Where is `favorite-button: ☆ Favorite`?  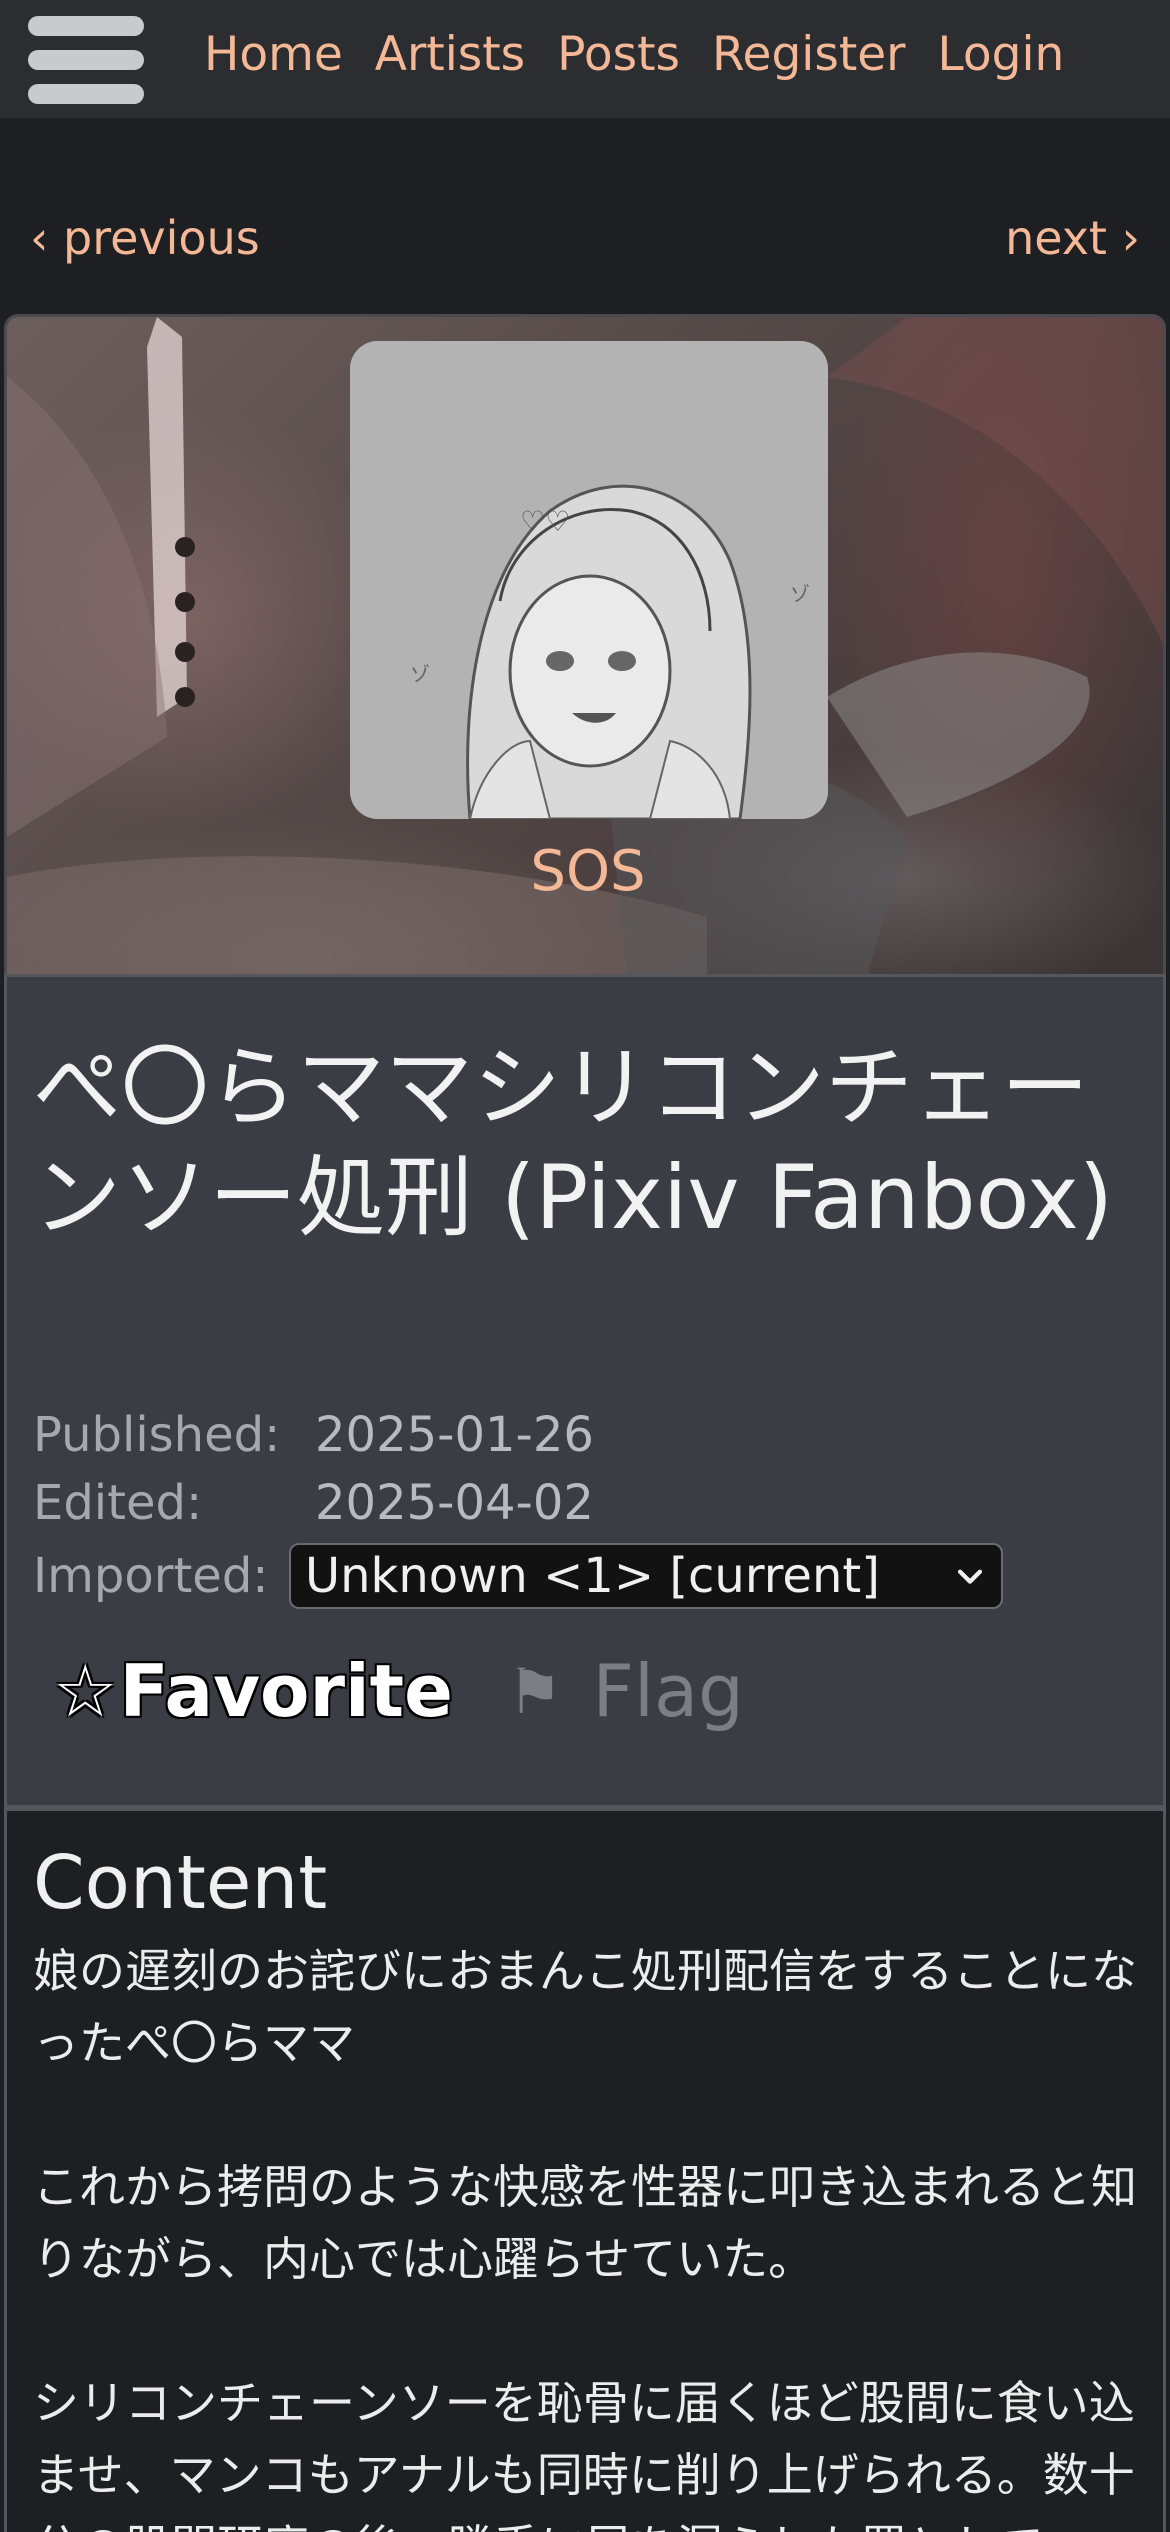
favorite-button: ☆ Favorite is located at coordinates (253, 1691).